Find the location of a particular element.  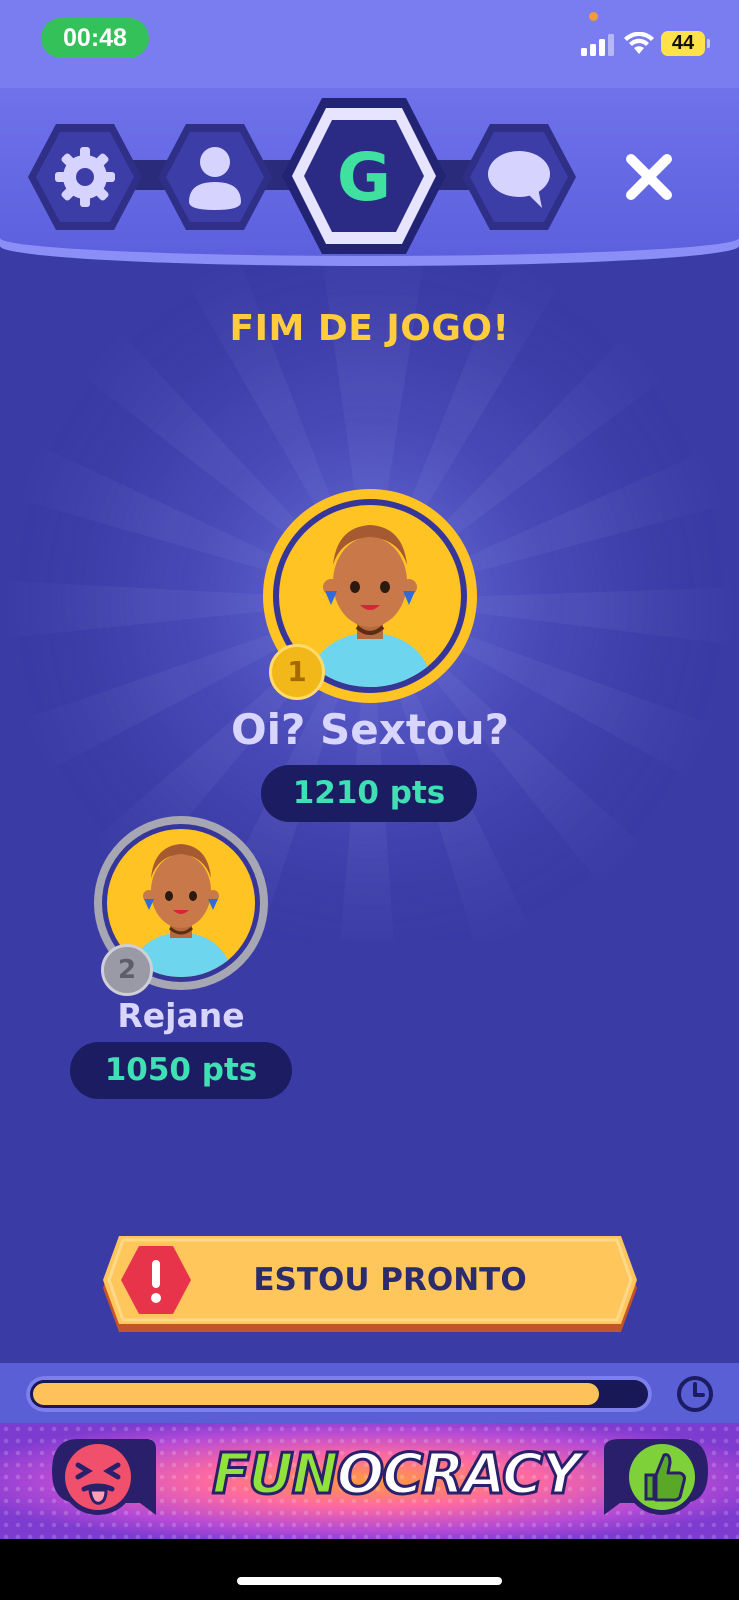

close-icon is located at coordinates (649, 177).